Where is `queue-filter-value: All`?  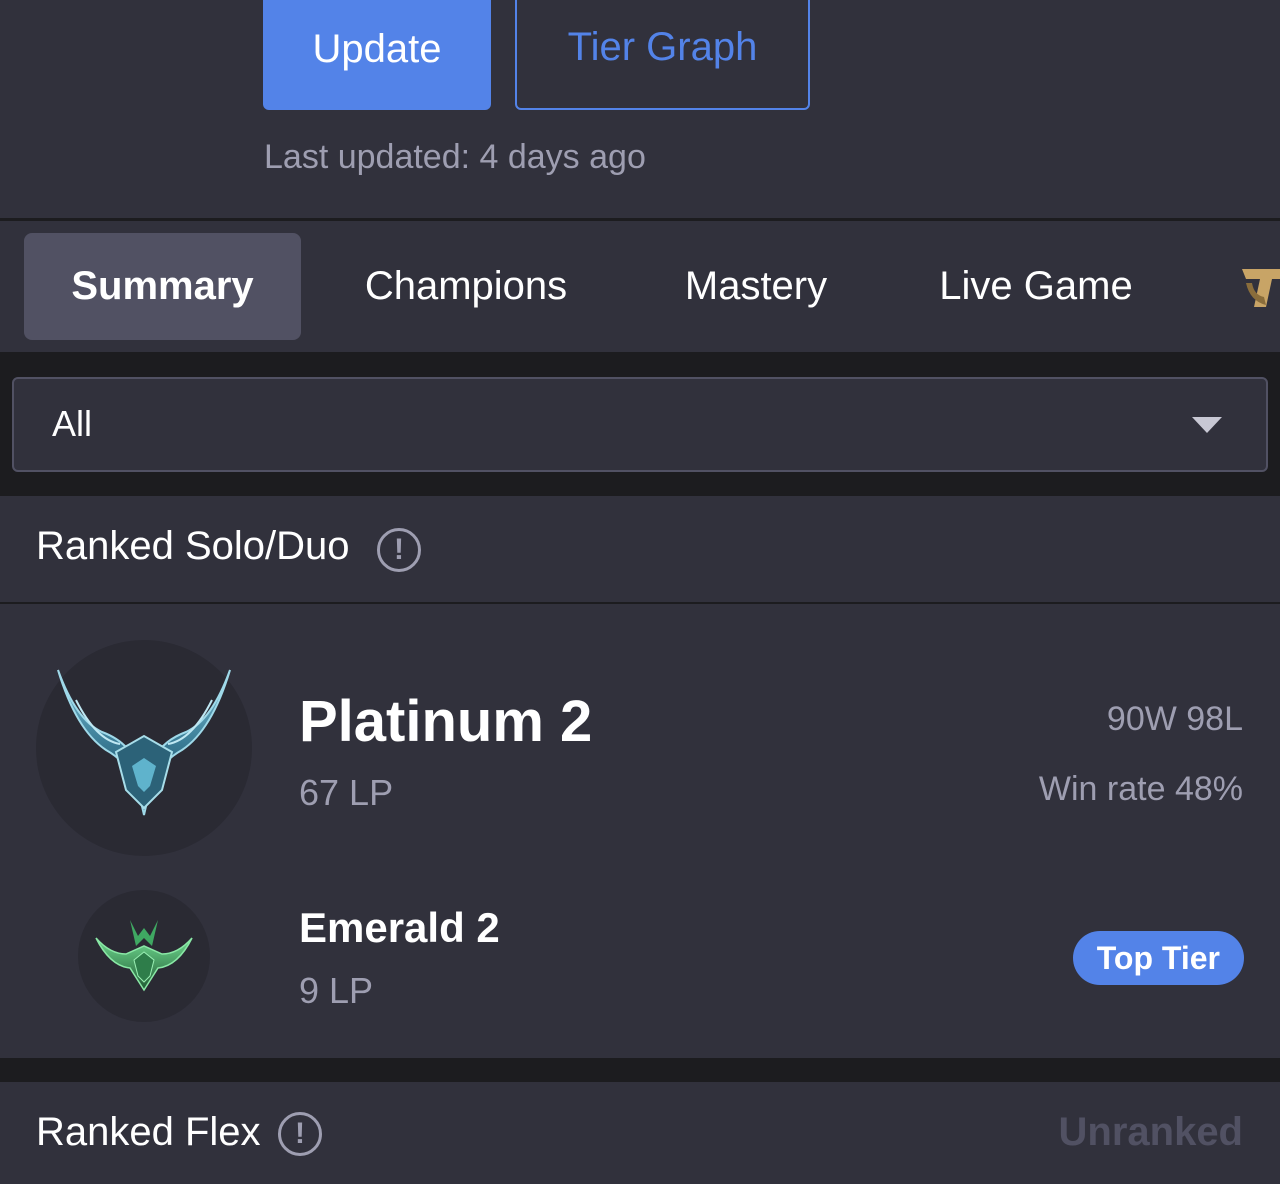 queue-filter-value: All is located at coordinates (72, 423).